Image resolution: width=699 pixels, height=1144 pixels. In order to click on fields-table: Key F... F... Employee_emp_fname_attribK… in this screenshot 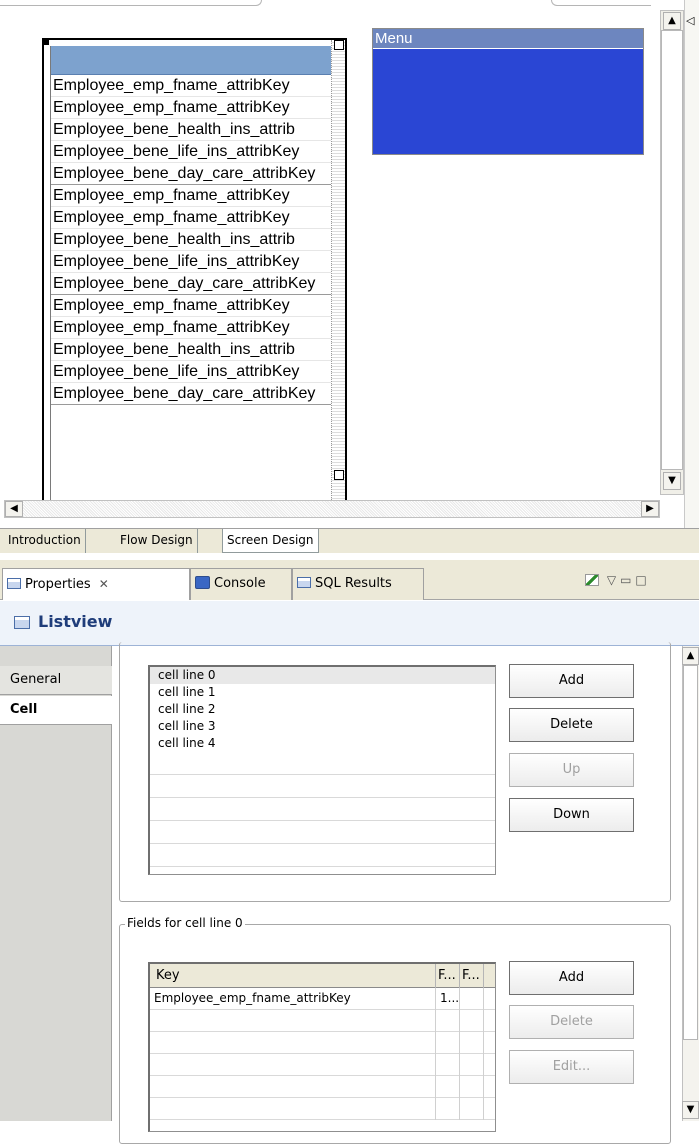, I will do `click(322, 1047)`.